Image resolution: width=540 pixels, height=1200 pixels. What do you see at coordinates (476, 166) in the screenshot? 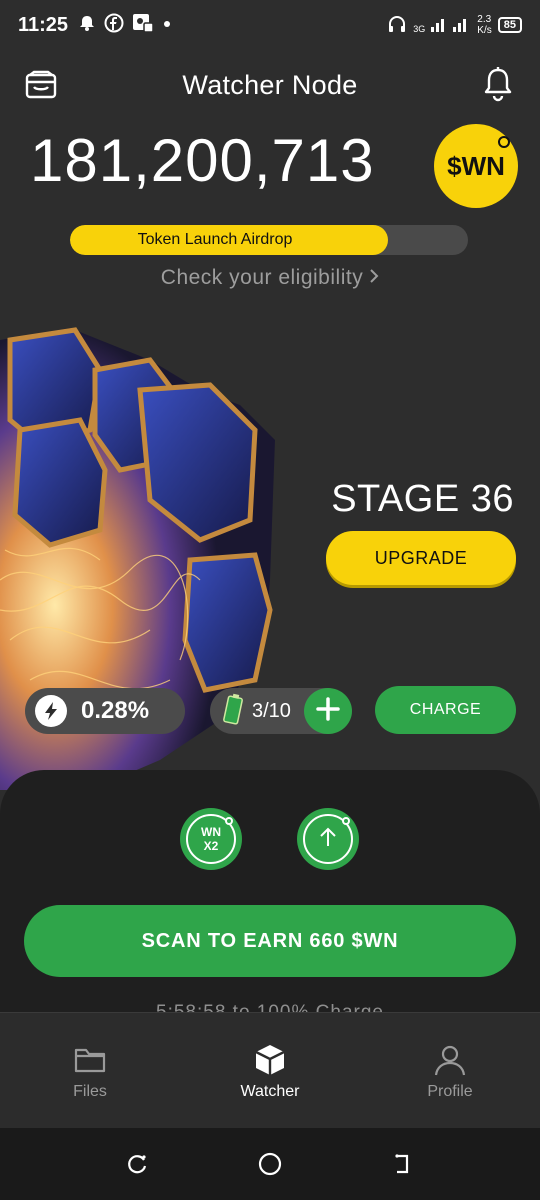
I see `token-coin-badge: $WN` at bounding box center [476, 166].